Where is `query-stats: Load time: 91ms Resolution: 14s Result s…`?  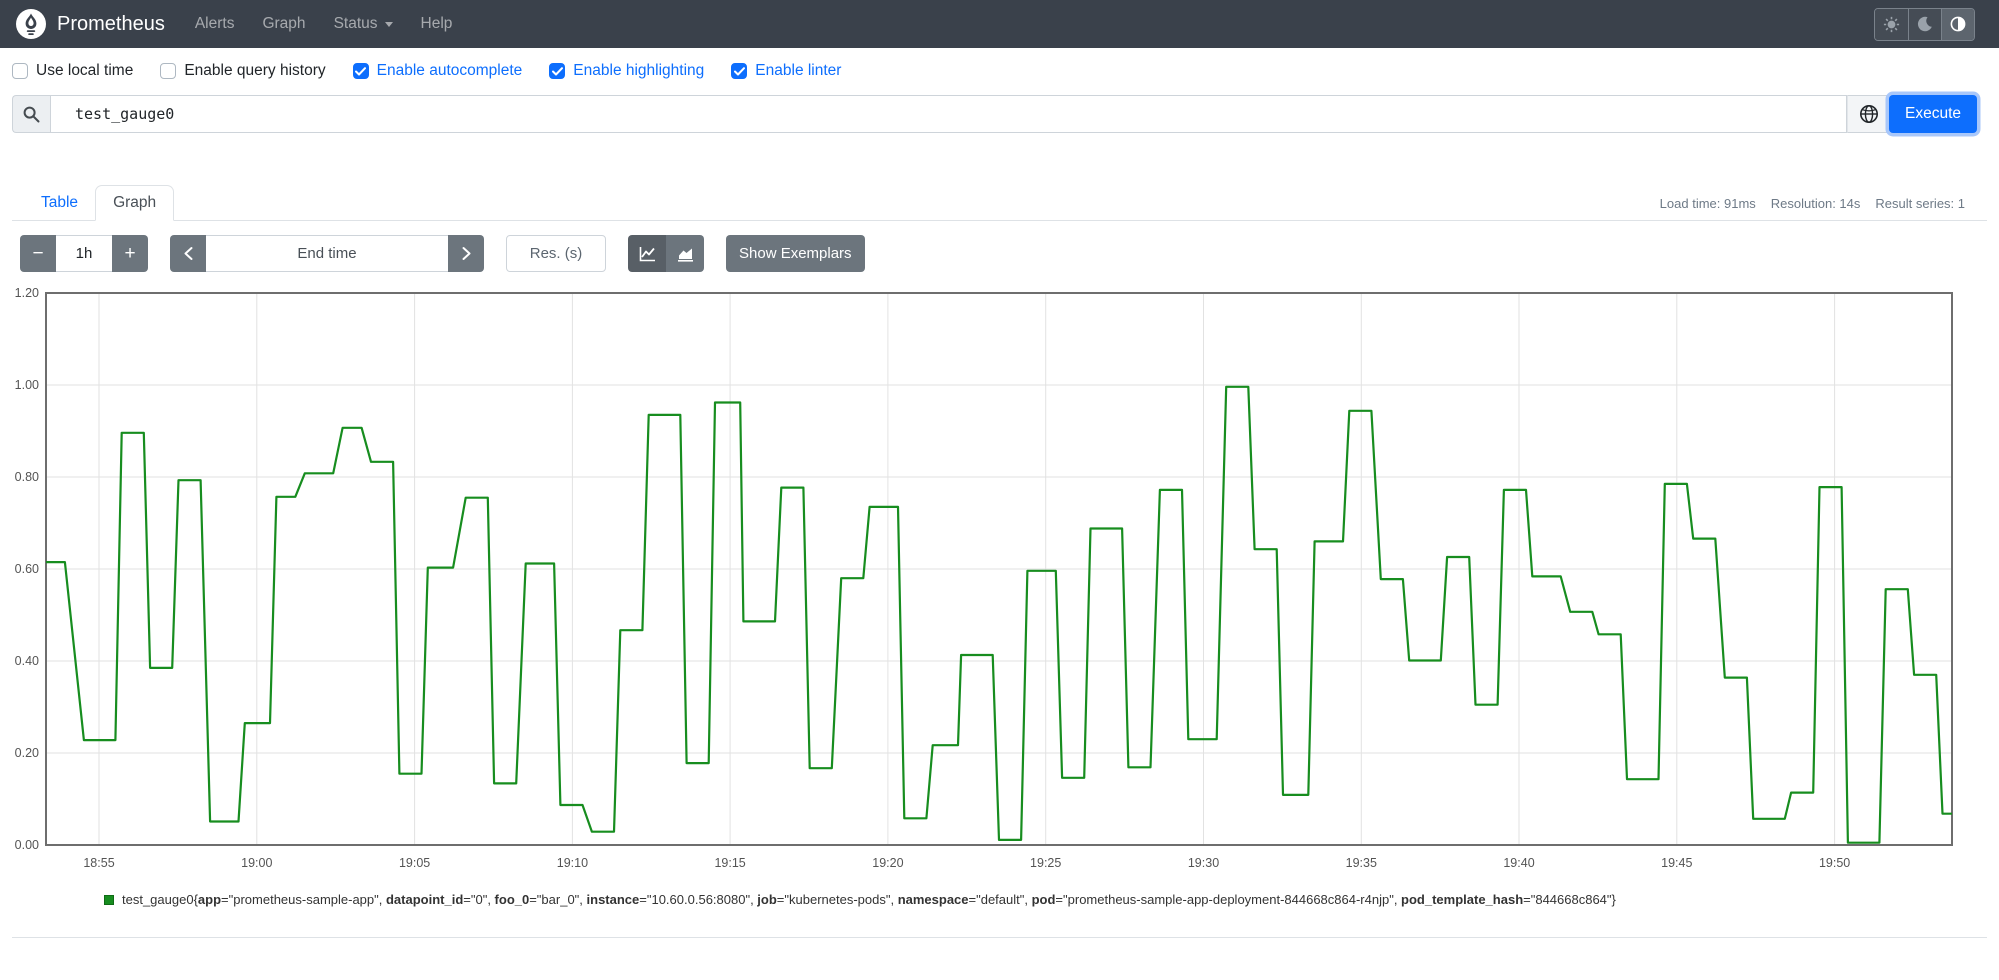
query-stats: Load time: 91ms Resolution: 14s Result s… is located at coordinates (1812, 203).